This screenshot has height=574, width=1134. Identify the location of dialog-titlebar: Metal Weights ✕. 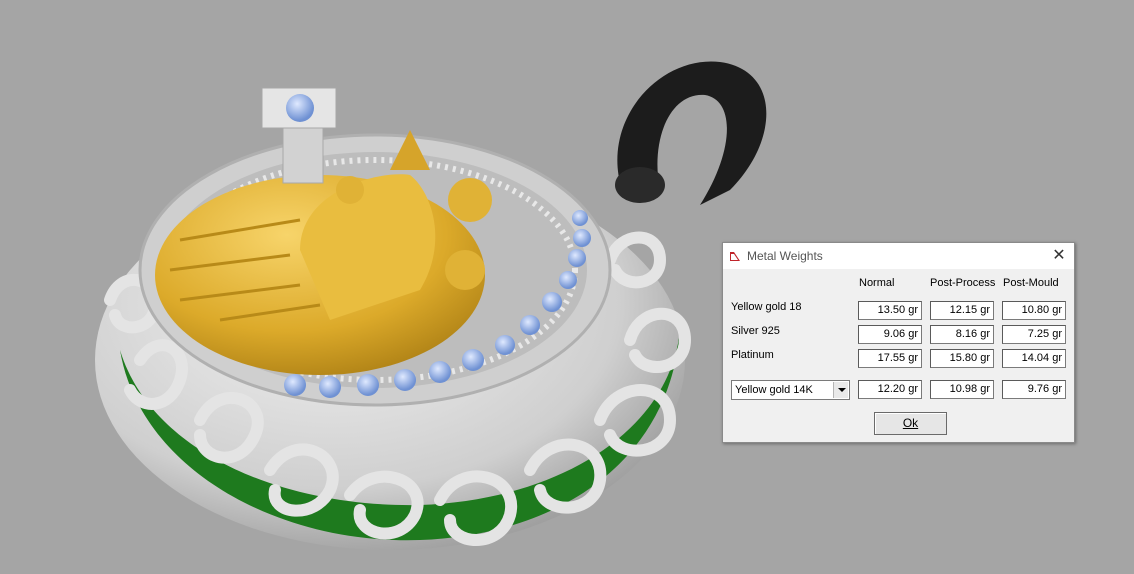
(898, 256).